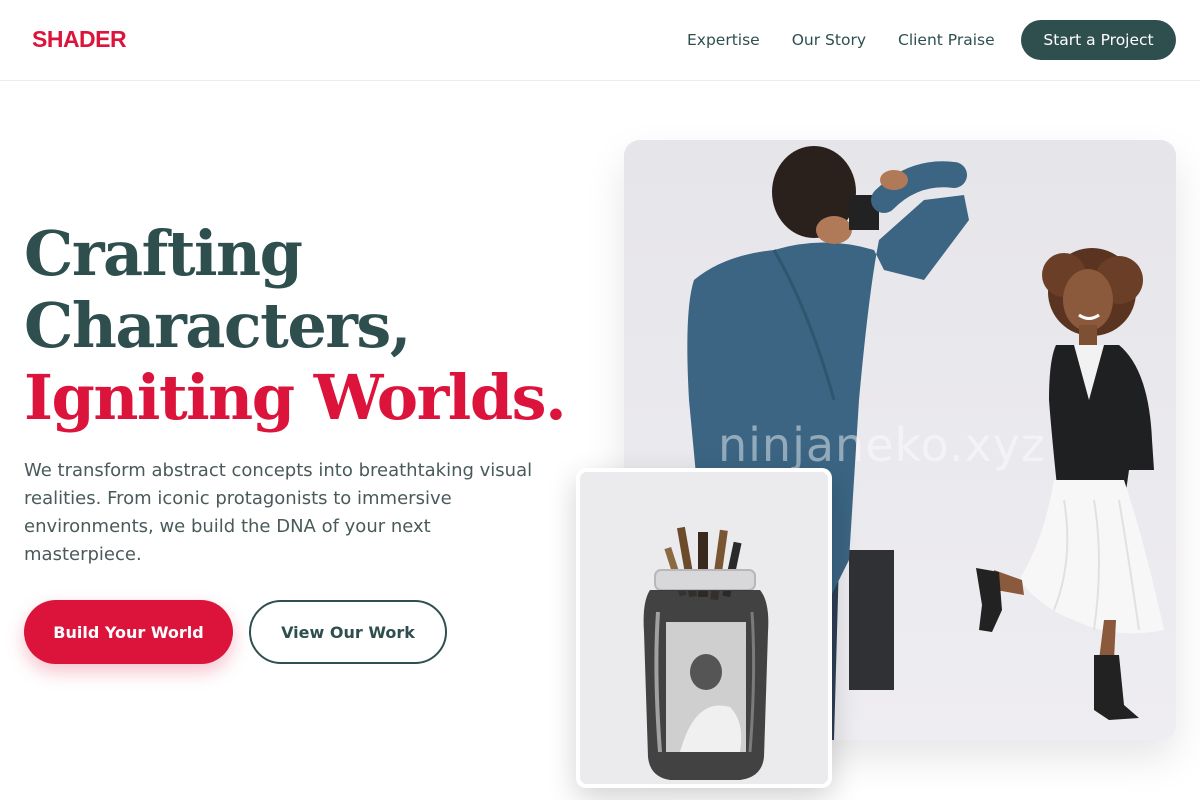 The height and width of the screenshot is (800, 1200). I want to click on logo: SHADER, so click(79, 39).